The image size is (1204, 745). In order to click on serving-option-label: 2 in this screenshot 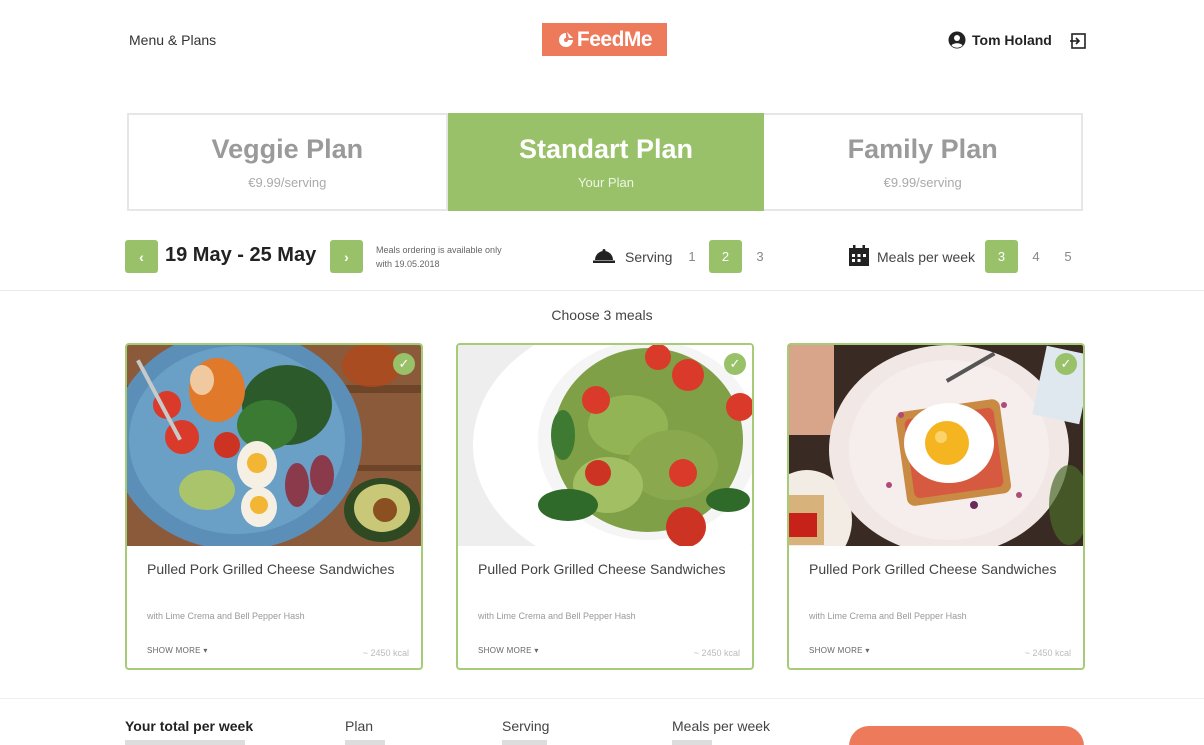, I will do `click(725, 256)`.